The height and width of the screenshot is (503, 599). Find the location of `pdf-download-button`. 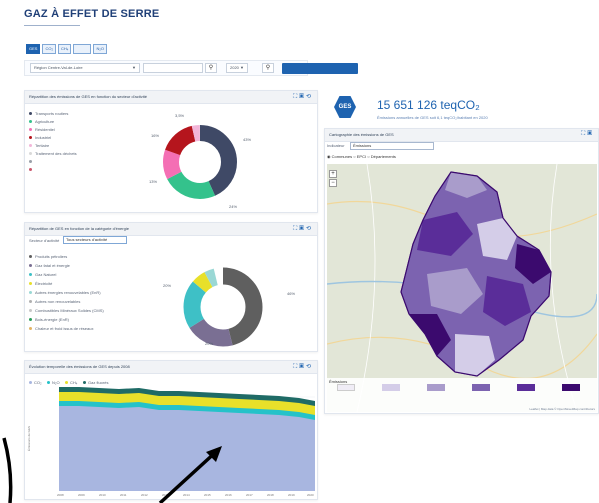

pdf-download-button is located at coordinates (320, 68).